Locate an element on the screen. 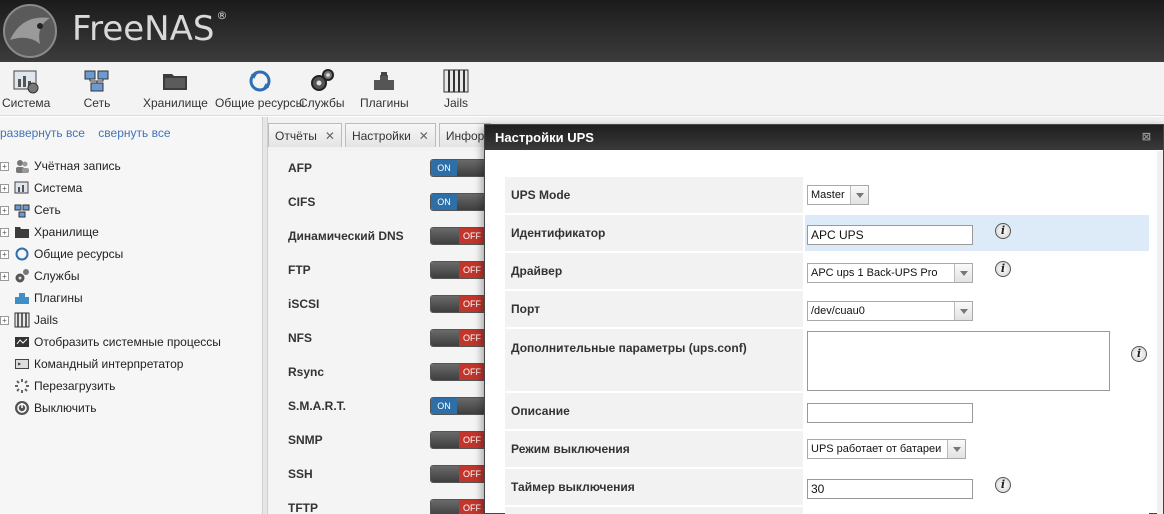 The width and height of the screenshot is (1164, 514). collapse-all-link: свернуть все is located at coordinates (134, 133).